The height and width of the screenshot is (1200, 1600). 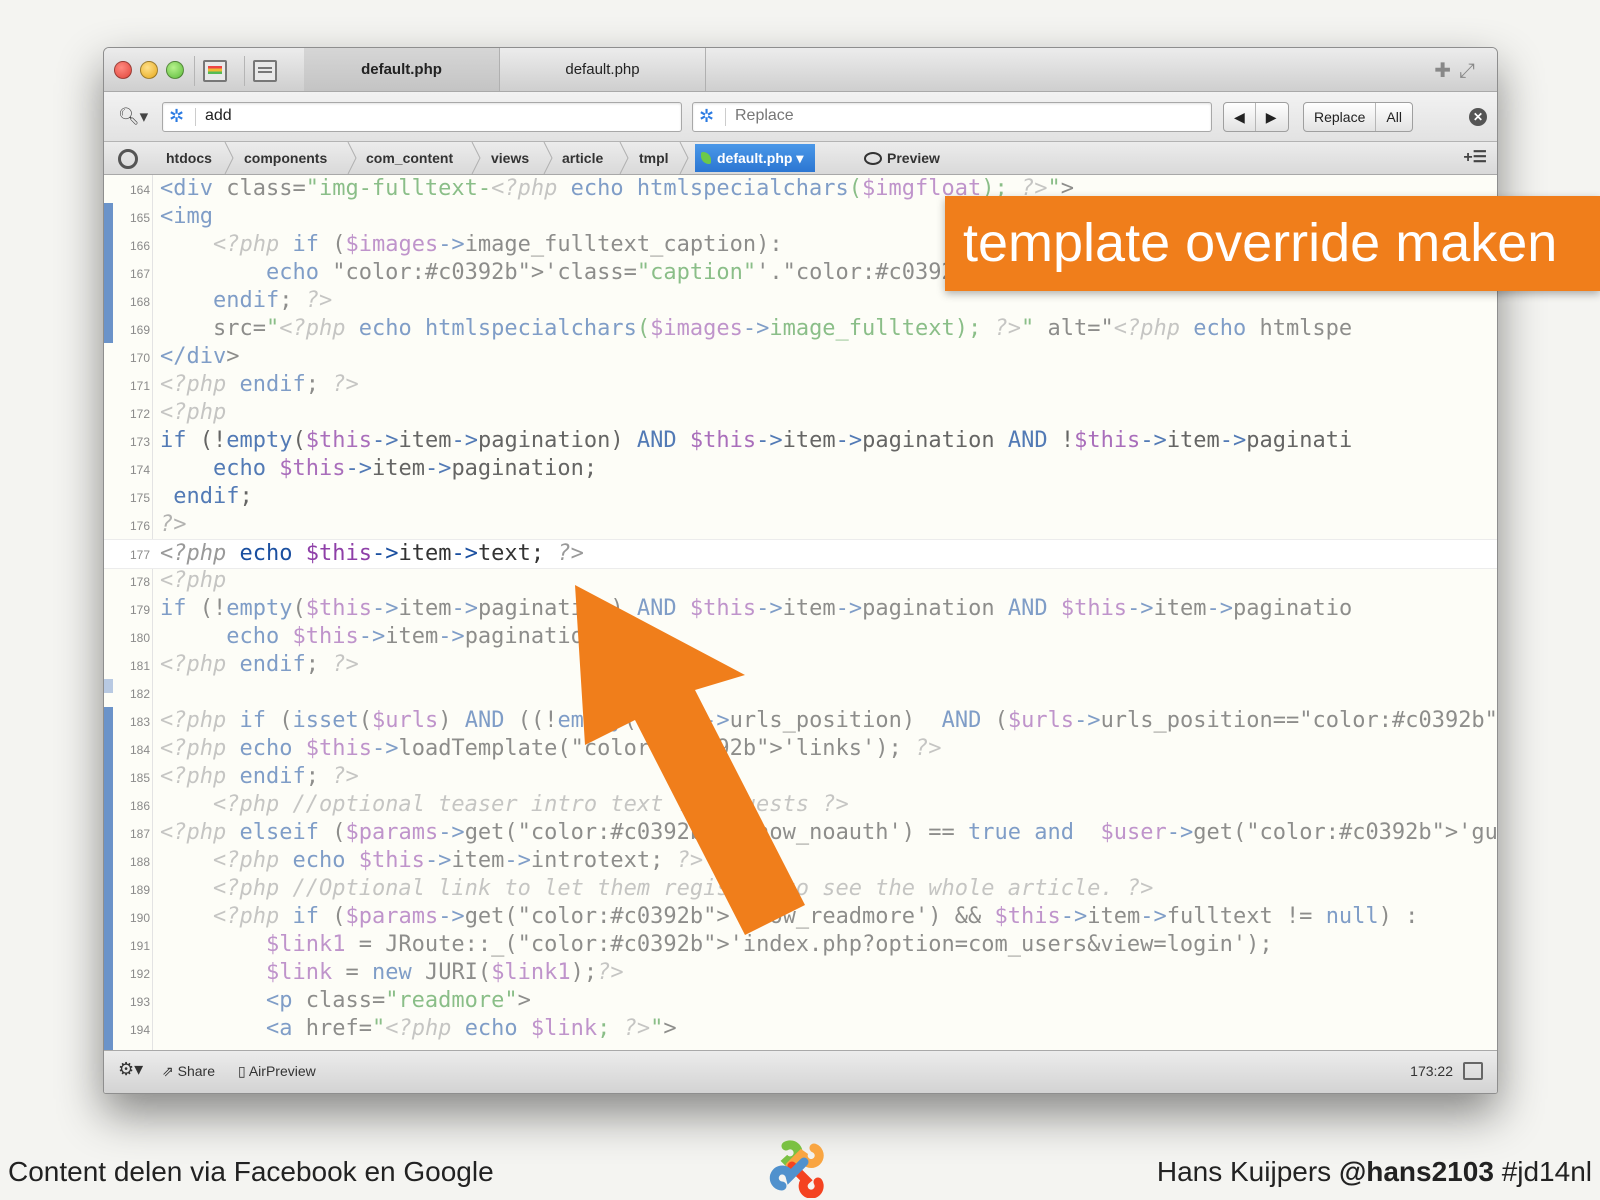 What do you see at coordinates (139, 274) in the screenshot?
I see `line-number: 167` at bounding box center [139, 274].